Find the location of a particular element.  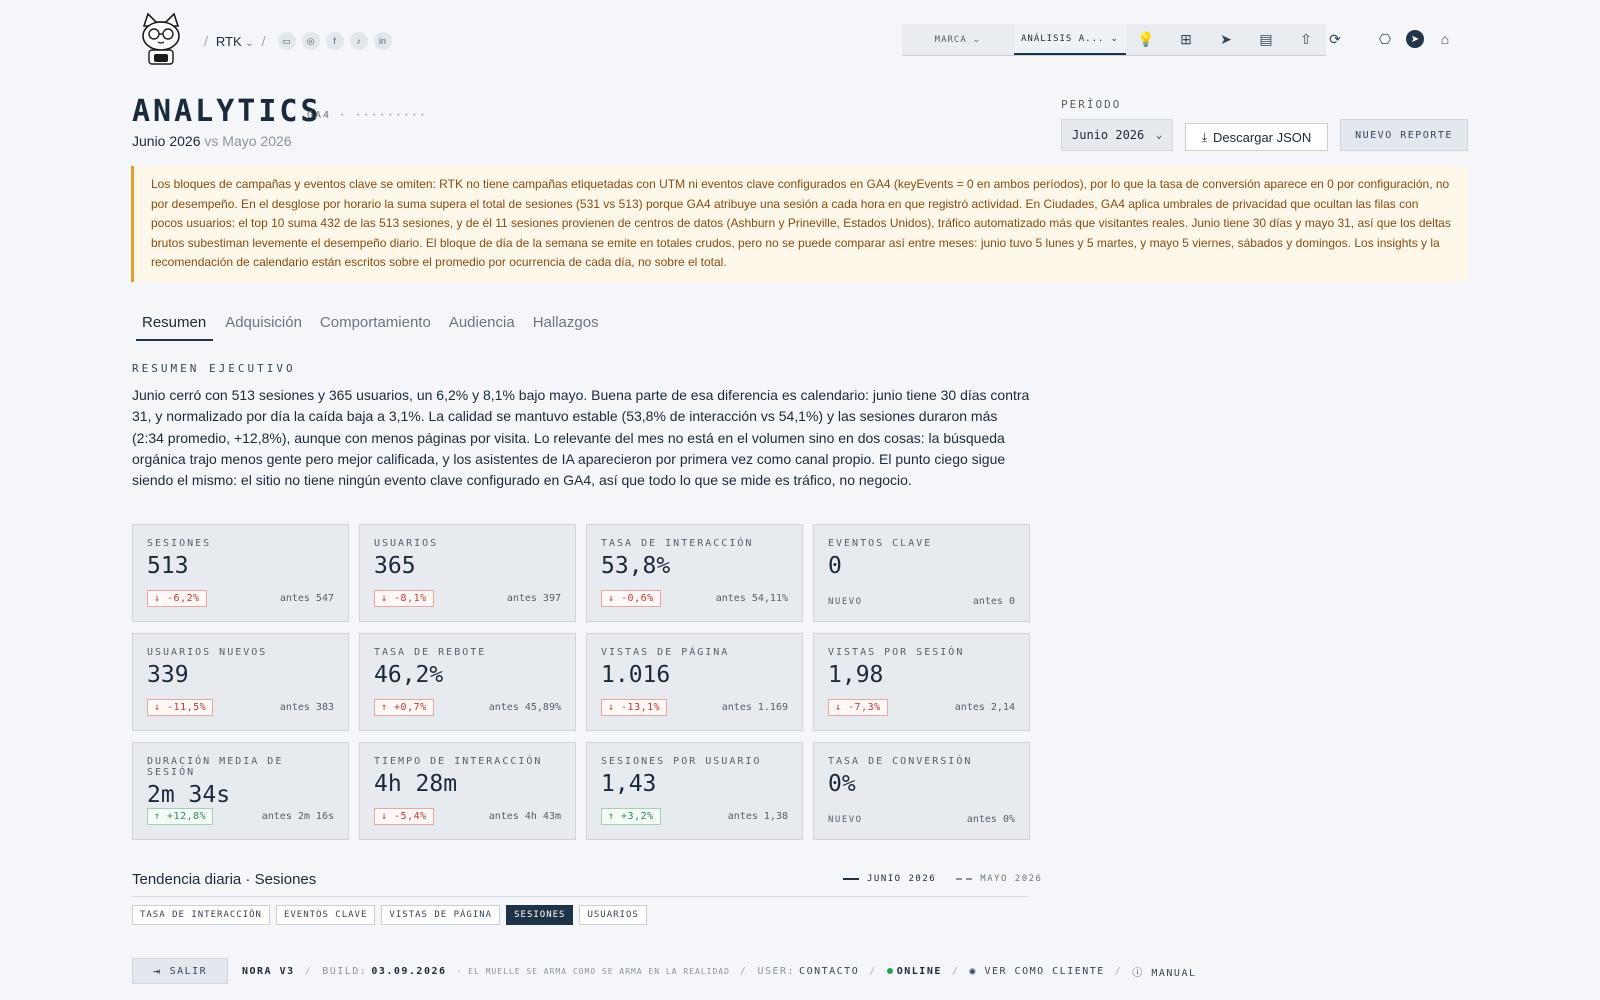

kpi-footer: ↓ -13,1% antes 1.169 is located at coordinates (694, 707).